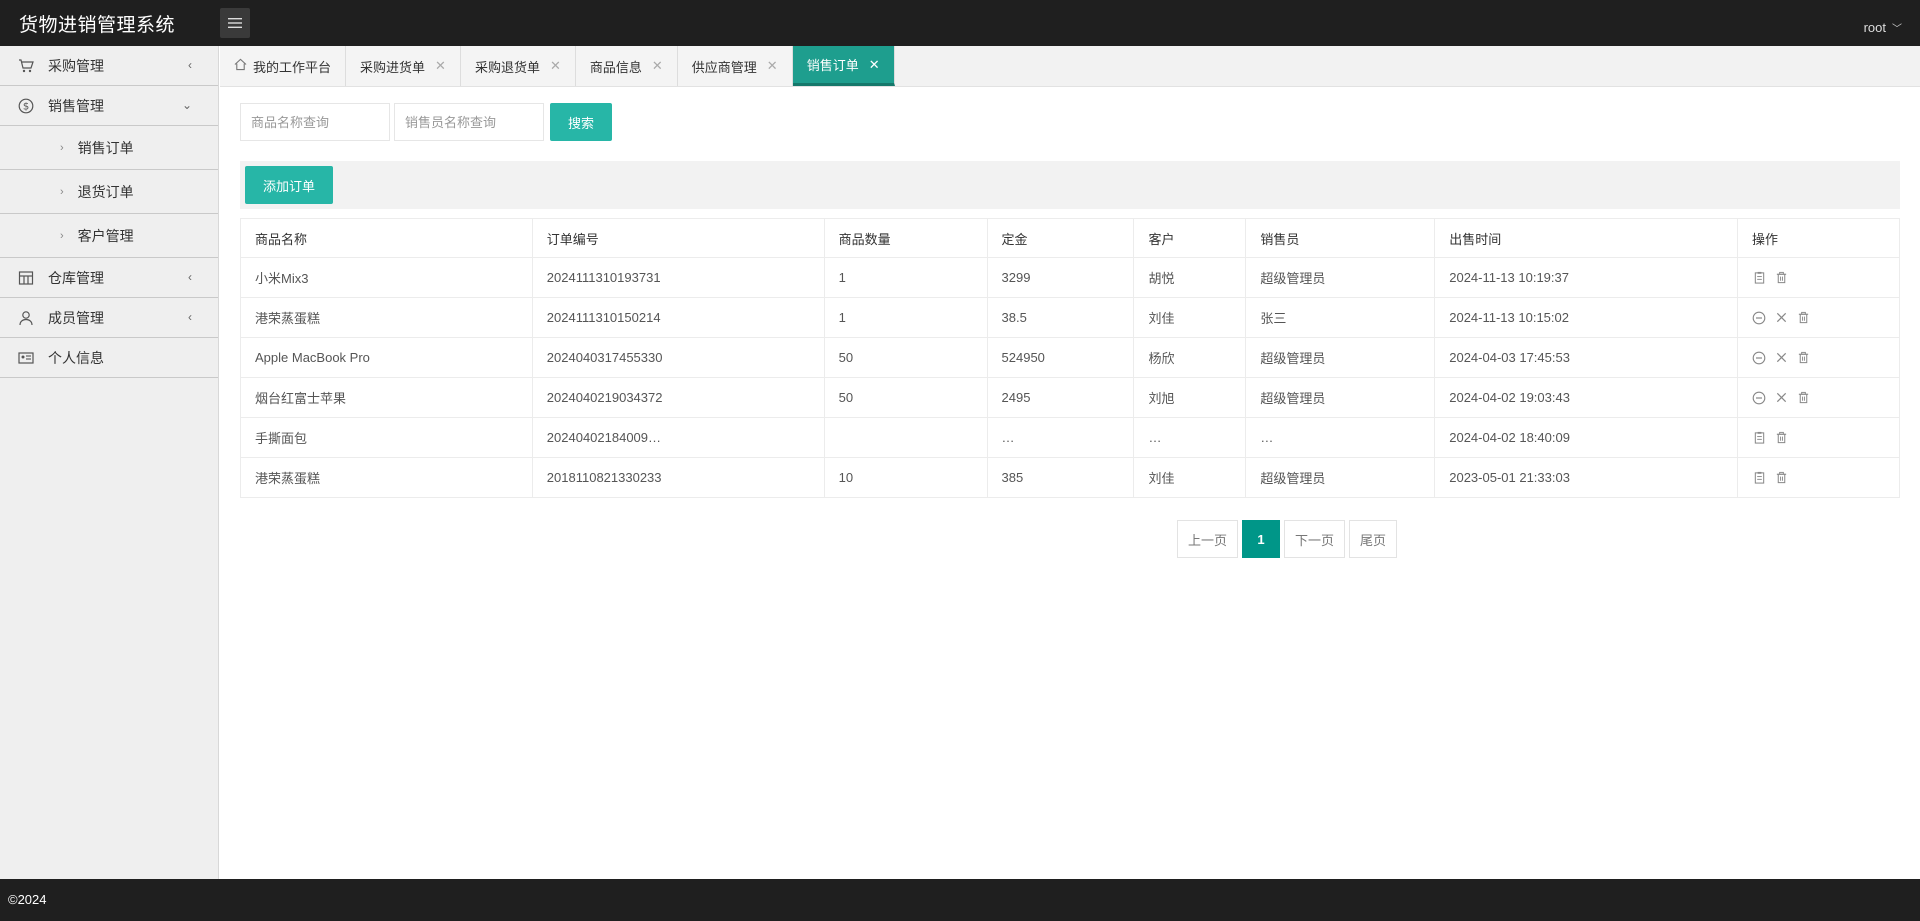 This screenshot has width=1920, height=921. I want to click on dollar-icon: $, so click(26, 106).